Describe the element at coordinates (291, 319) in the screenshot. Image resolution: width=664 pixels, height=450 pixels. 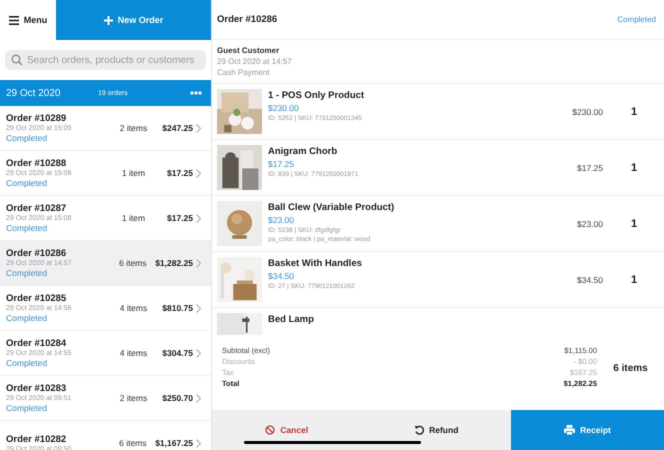
I see `product-name: Bed Lamp` at that location.